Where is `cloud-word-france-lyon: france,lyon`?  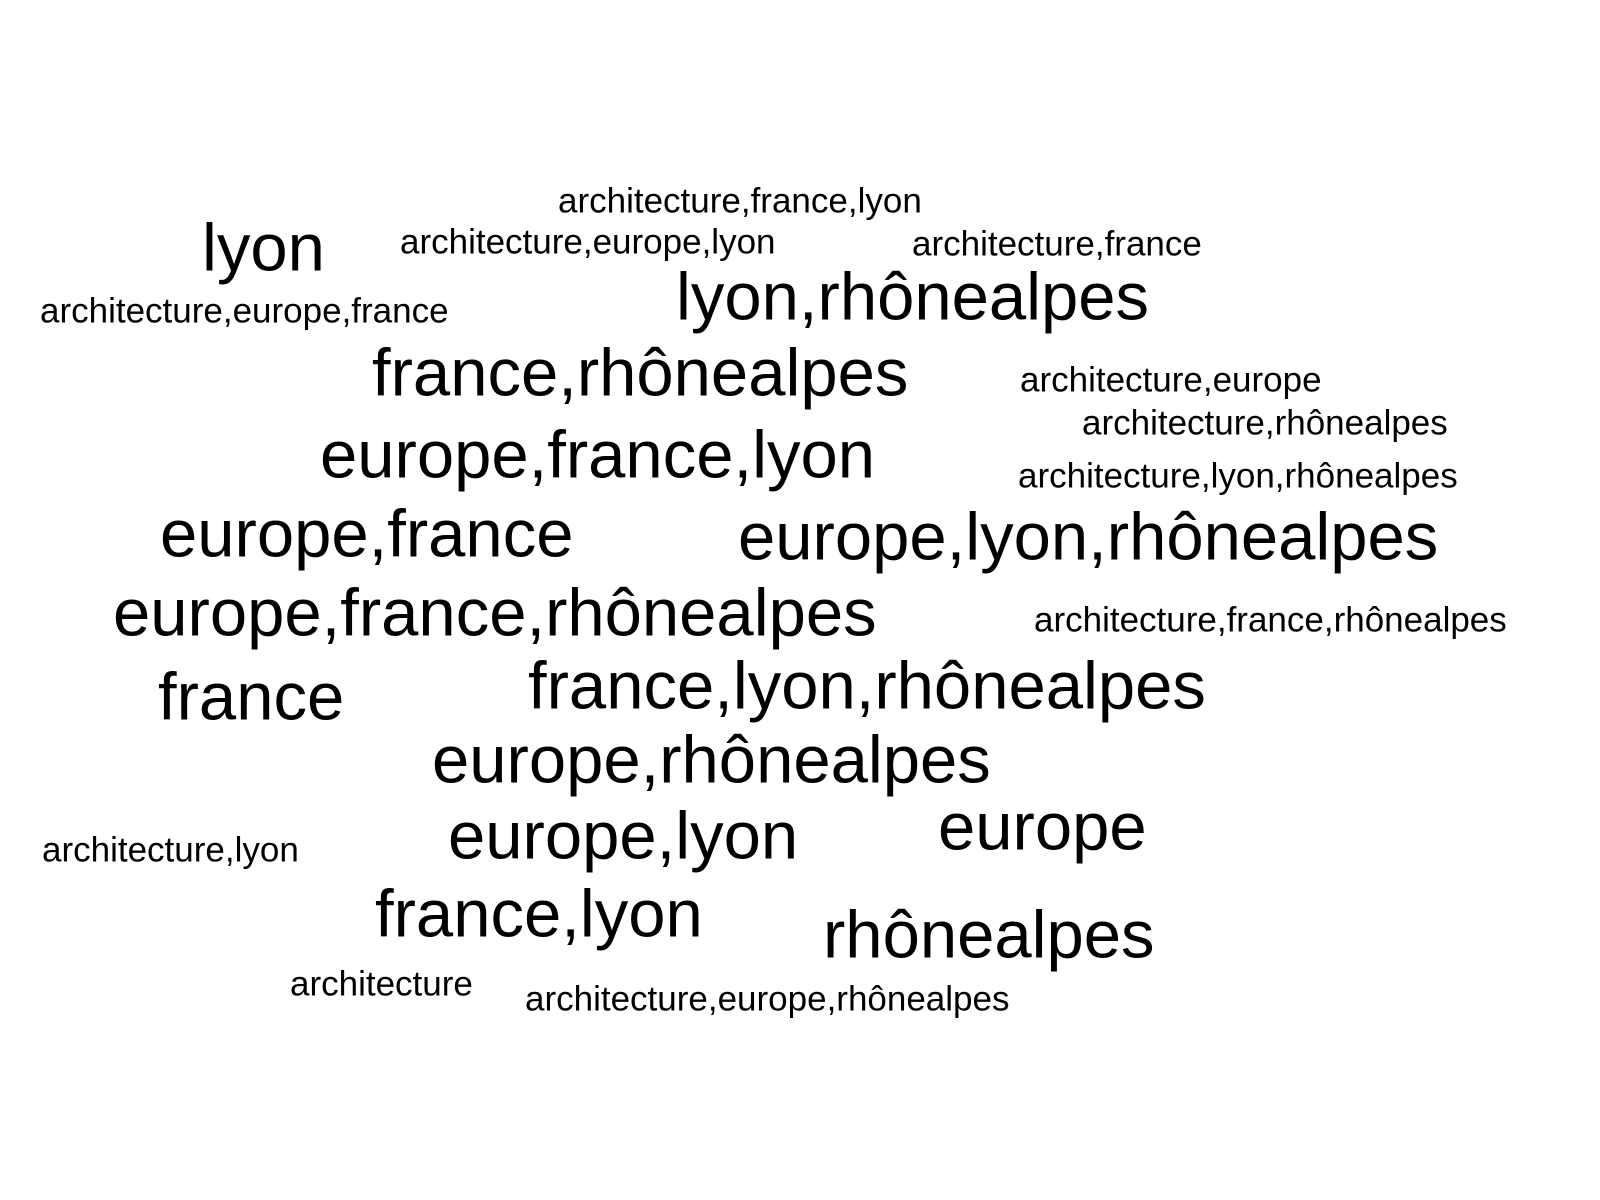 cloud-word-france-lyon: france,lyon is located at coordinates (539, 914).